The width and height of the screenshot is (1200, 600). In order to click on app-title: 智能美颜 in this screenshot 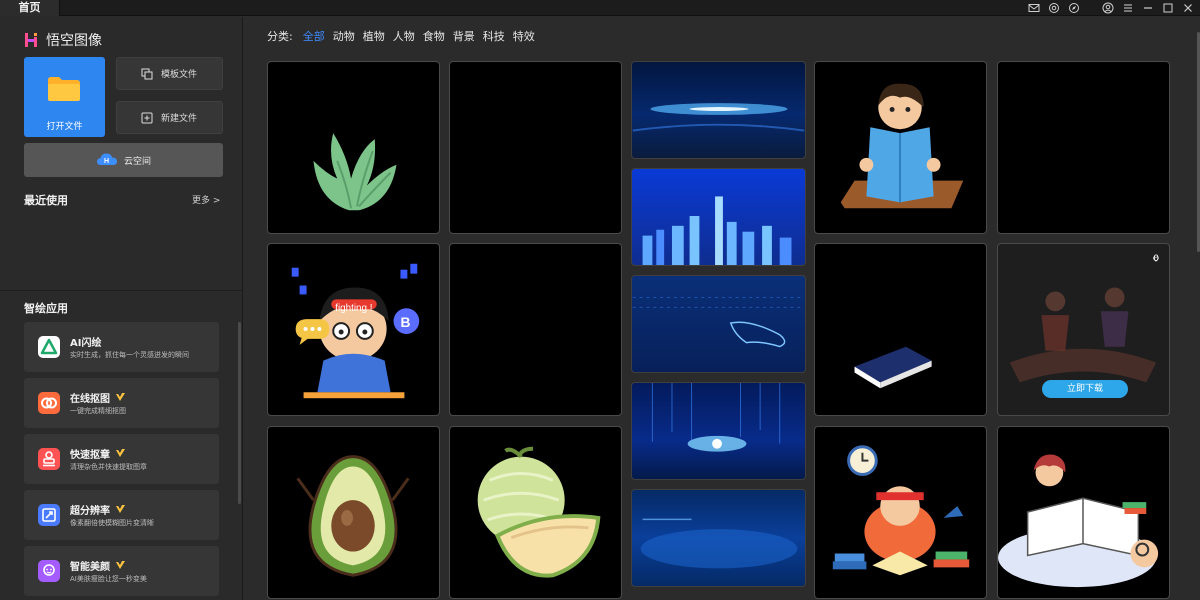, I will do `click(97, 565)`.